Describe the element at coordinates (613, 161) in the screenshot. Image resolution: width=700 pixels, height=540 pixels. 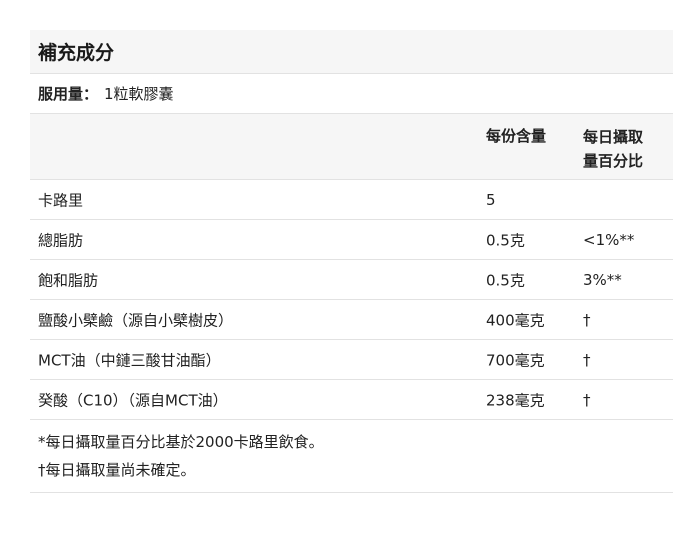
I see `daily-value-header-line2: 量百分比` at that location.